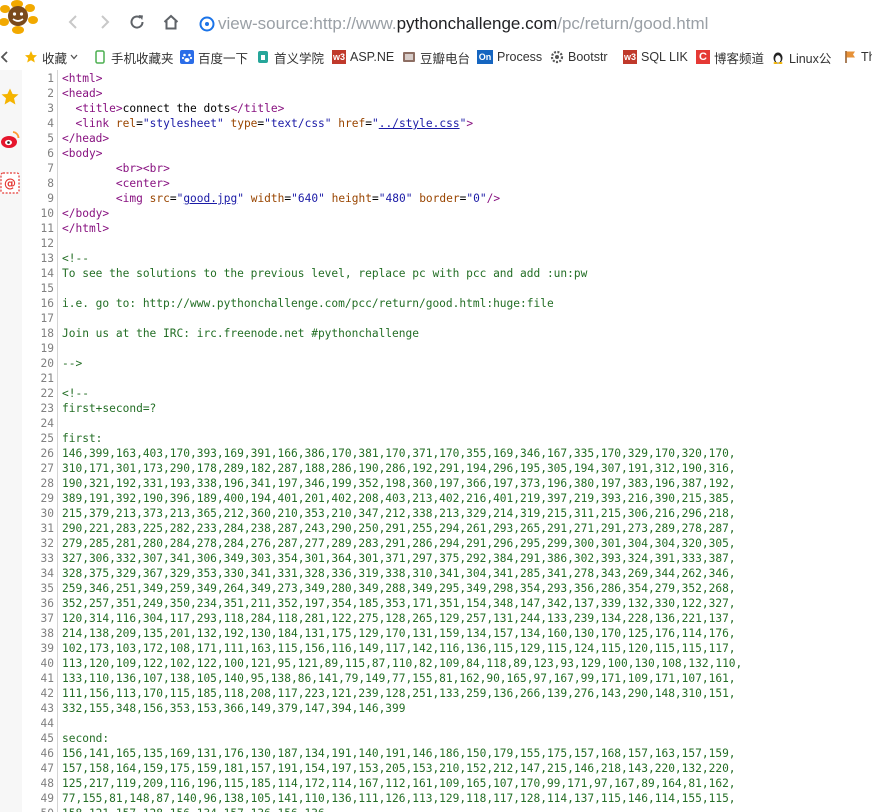 This screenshot has width=872, height=812. Describe the element at coordinates (730, 57) in the screenshot. I see `bookmark-item: C 博客频道` at that location.